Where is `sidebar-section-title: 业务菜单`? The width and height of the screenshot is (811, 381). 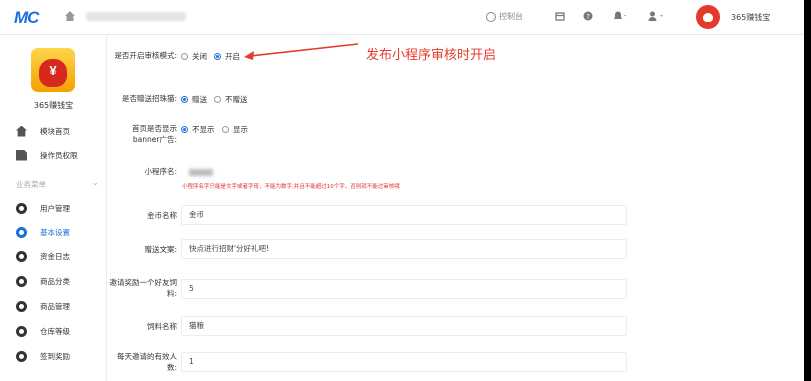 sidebar-section-title: 业务菜单 is located at coordinates (31, 184).